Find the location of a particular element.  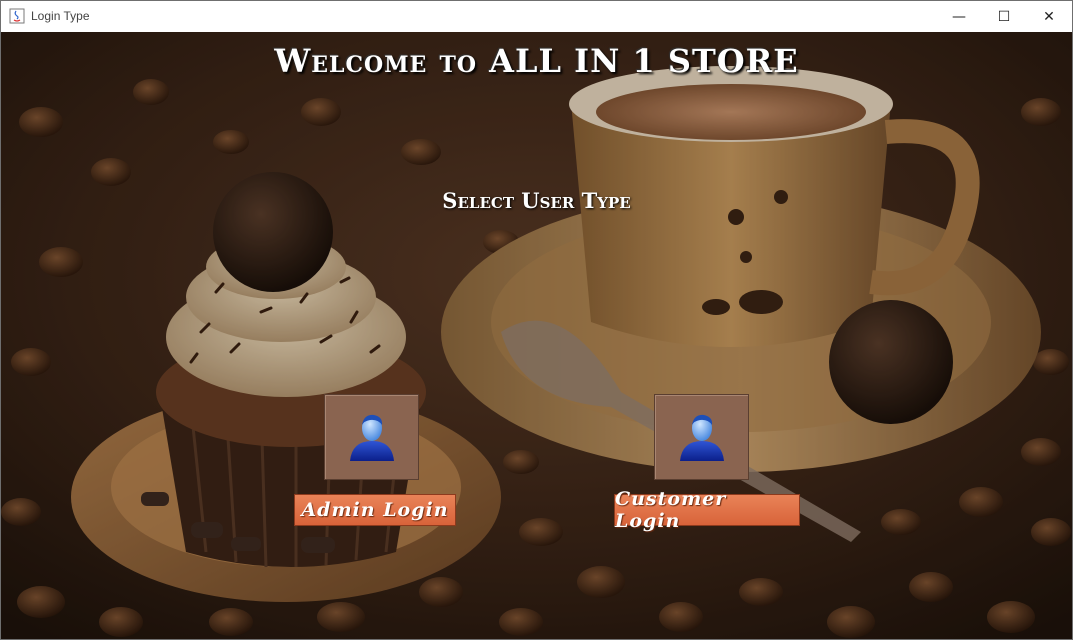

select-user-type-label: Select User Type is located at coordinates (536, 200).